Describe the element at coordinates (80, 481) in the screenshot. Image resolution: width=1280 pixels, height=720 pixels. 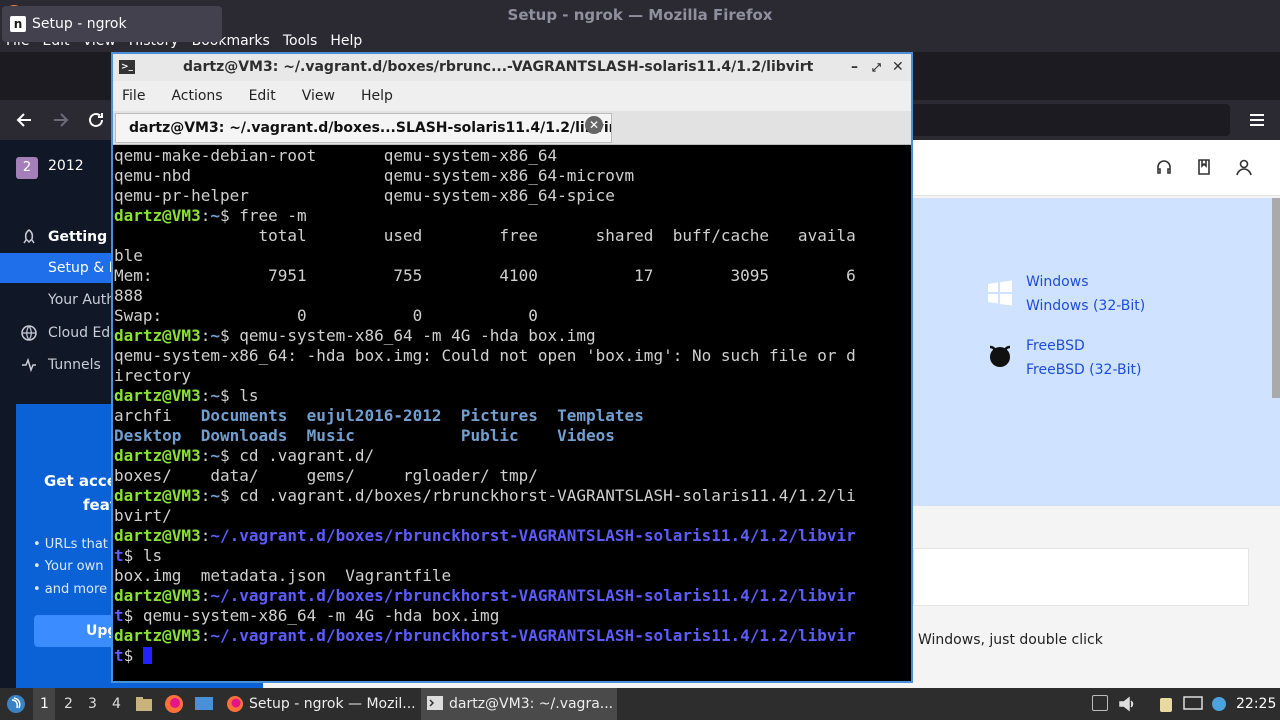
I see `promo-title-line1: Get acce` at that location.